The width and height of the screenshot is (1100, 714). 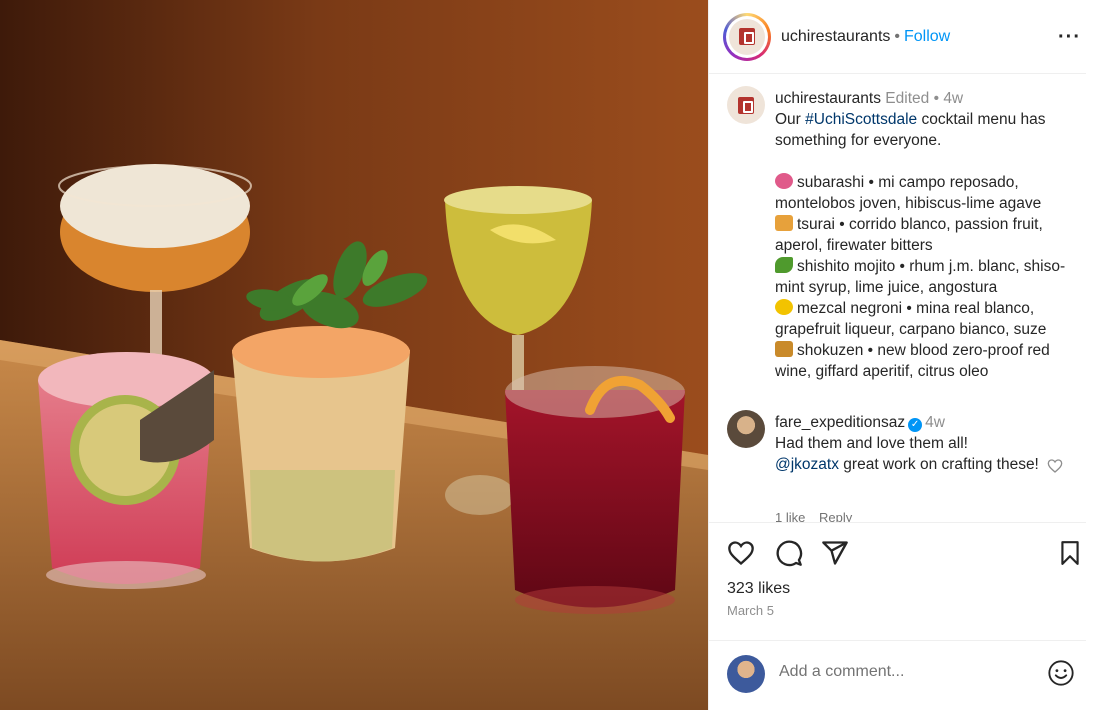 I want to click on verified-badge-icon: ✓, so click(x=915, y=425).